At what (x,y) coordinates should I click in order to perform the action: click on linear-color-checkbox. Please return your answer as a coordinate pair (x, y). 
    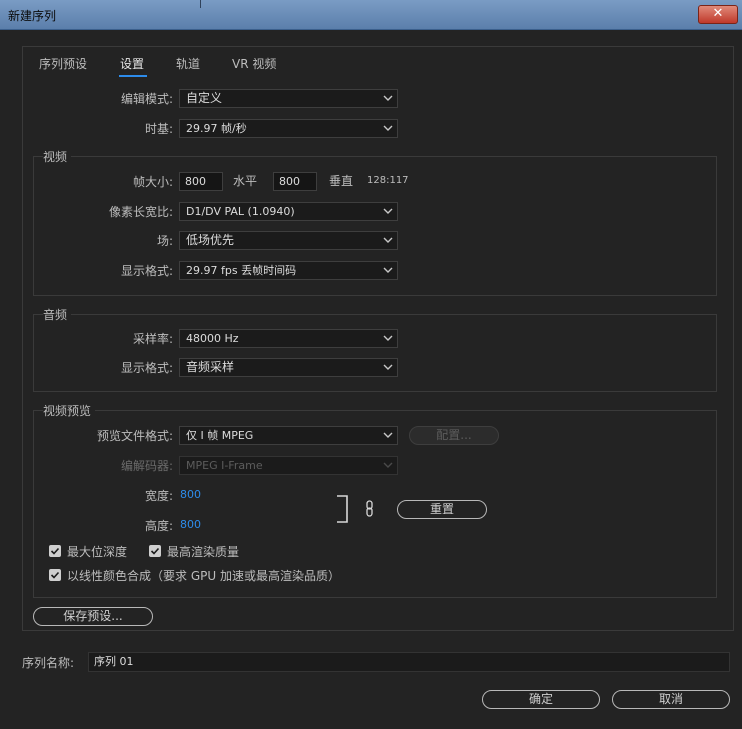
    Looking at the image, I should click on (55, 575).